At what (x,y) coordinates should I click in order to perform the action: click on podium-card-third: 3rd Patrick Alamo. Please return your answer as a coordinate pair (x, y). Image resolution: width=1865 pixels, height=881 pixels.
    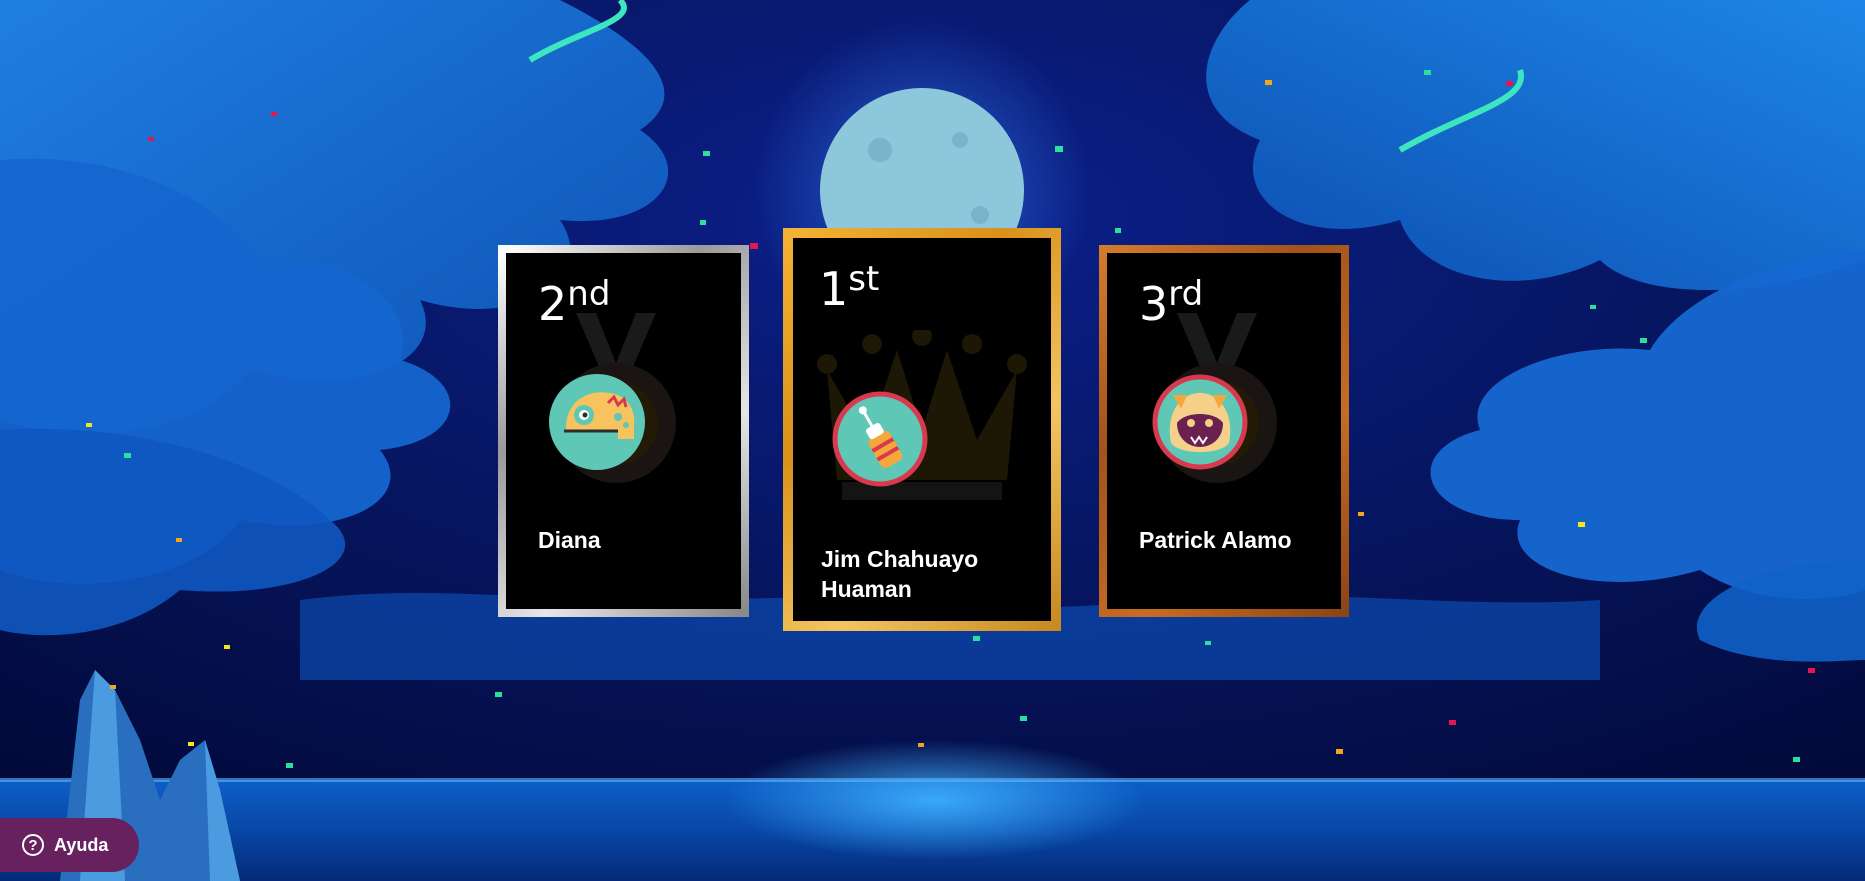
    Looking at the image, I should click on (1224, 431).